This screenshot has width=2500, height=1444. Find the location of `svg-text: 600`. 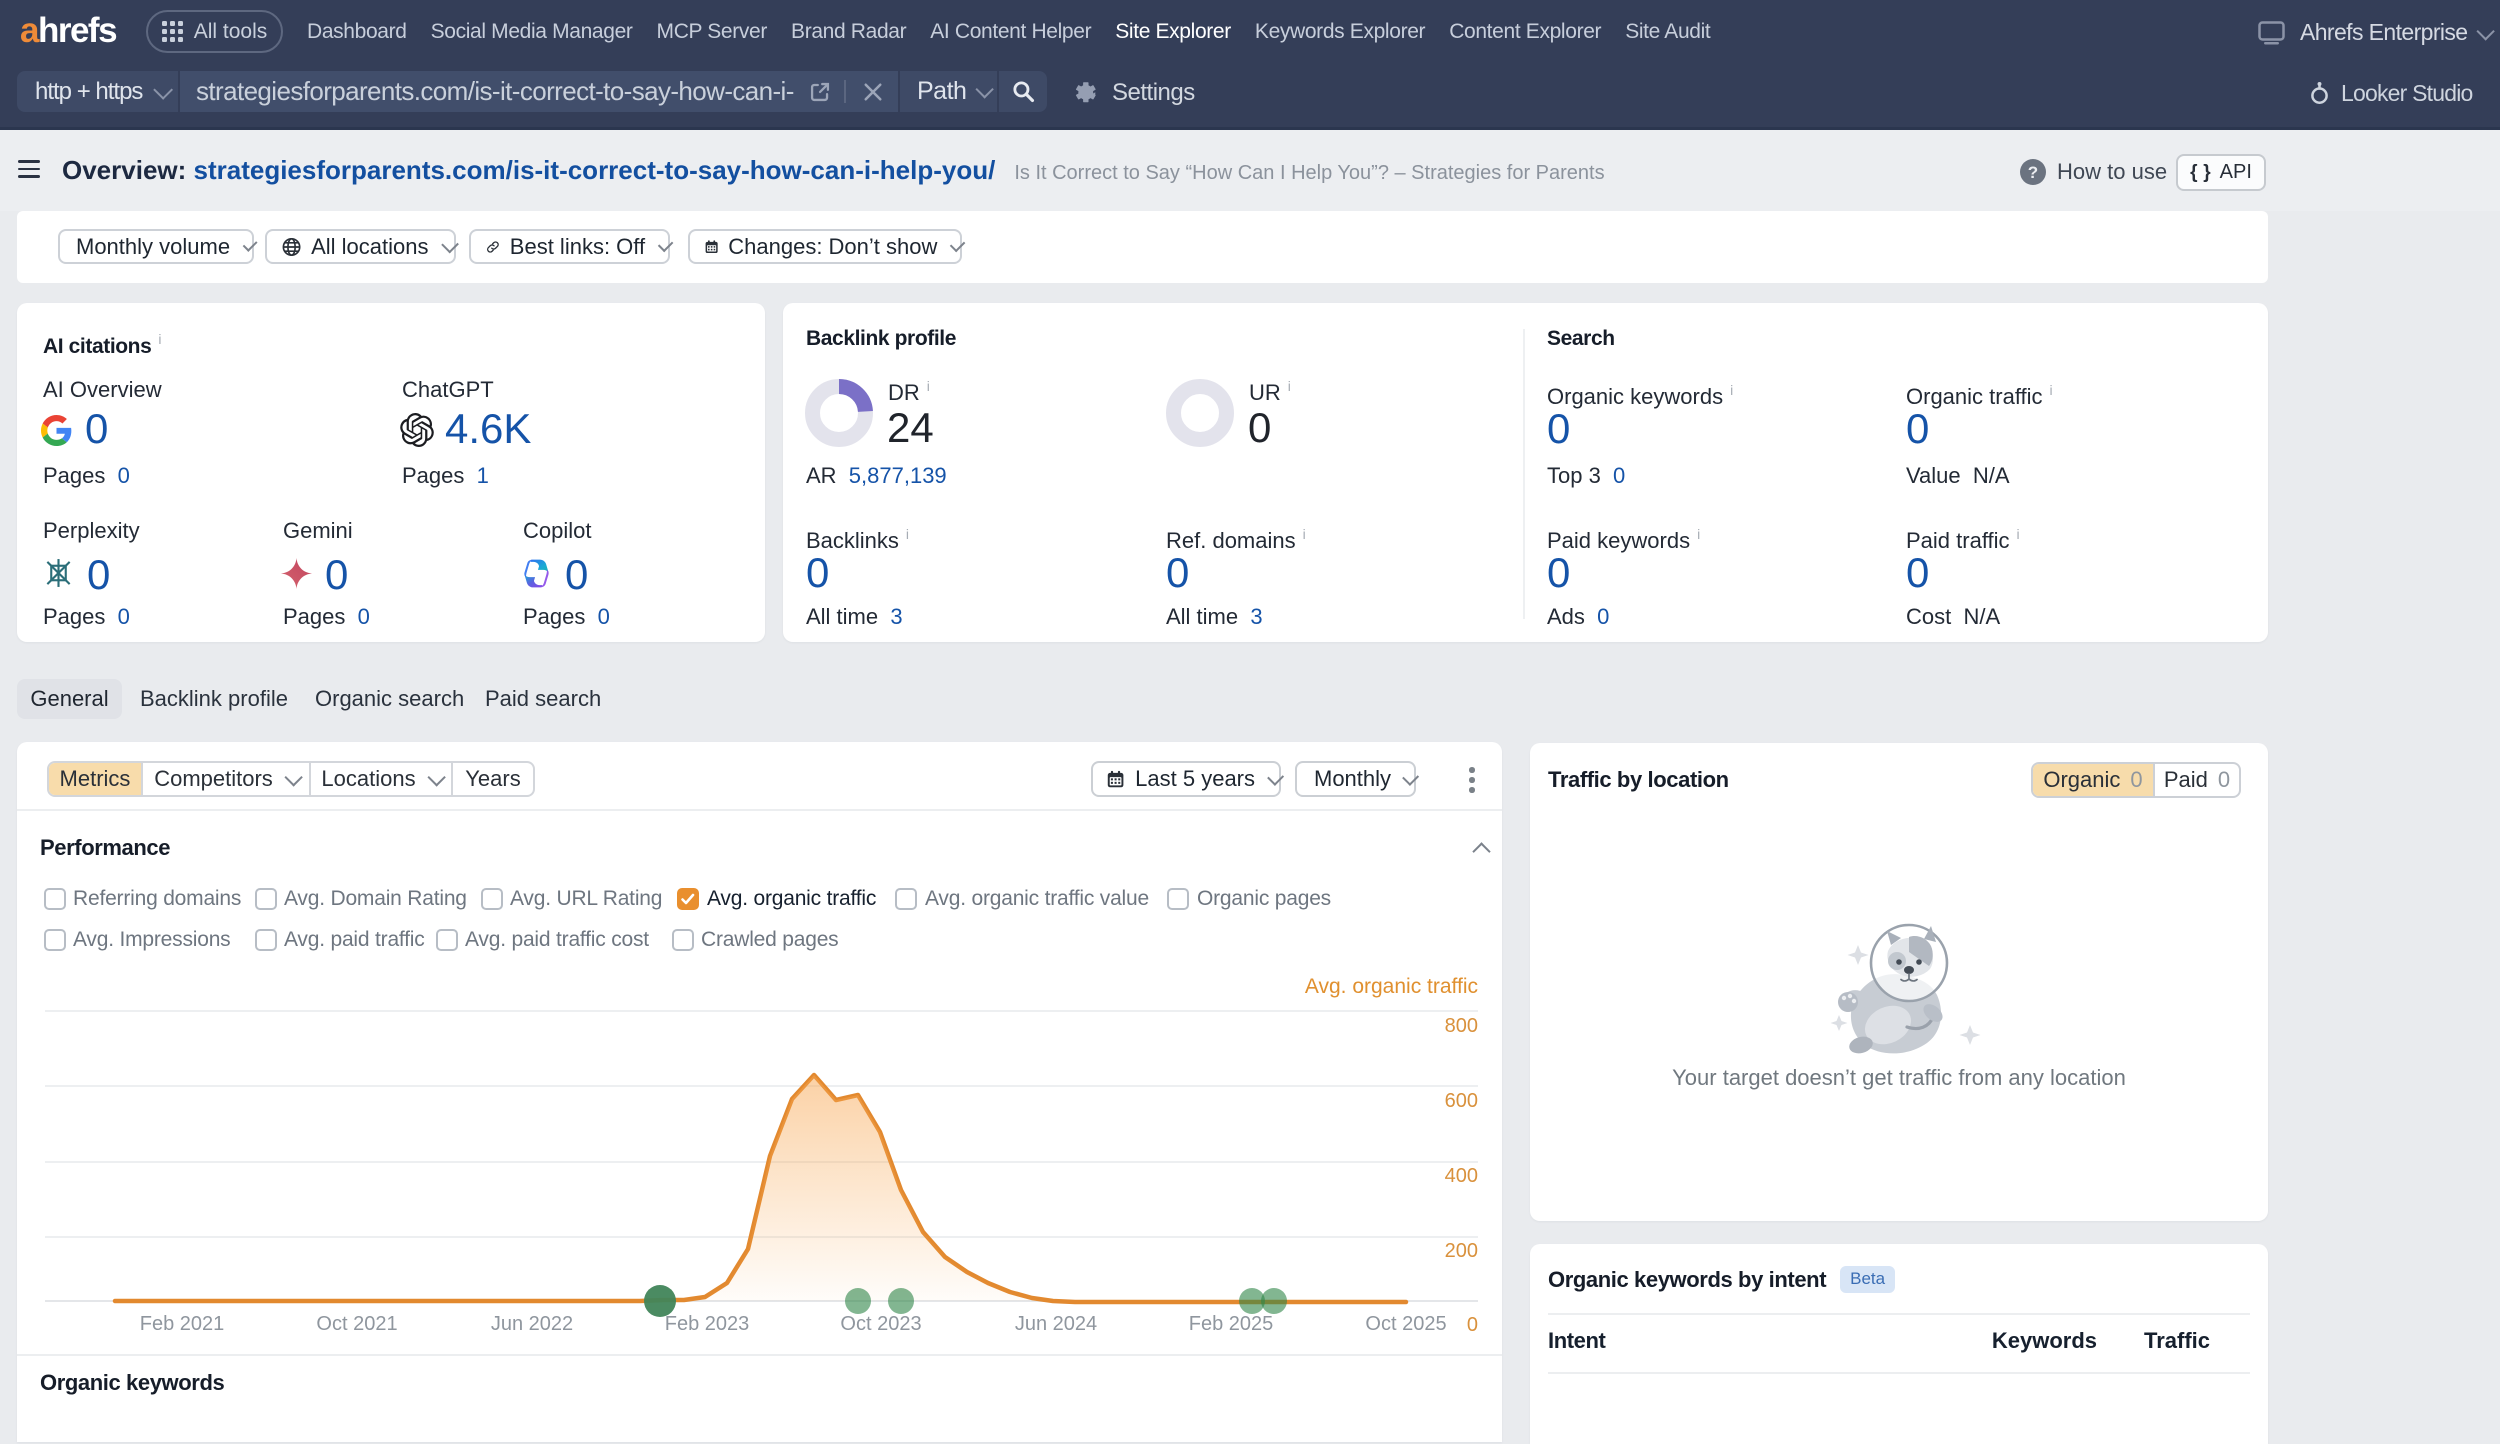

svg-text: 600 is located at coordinates (1461, 1101).